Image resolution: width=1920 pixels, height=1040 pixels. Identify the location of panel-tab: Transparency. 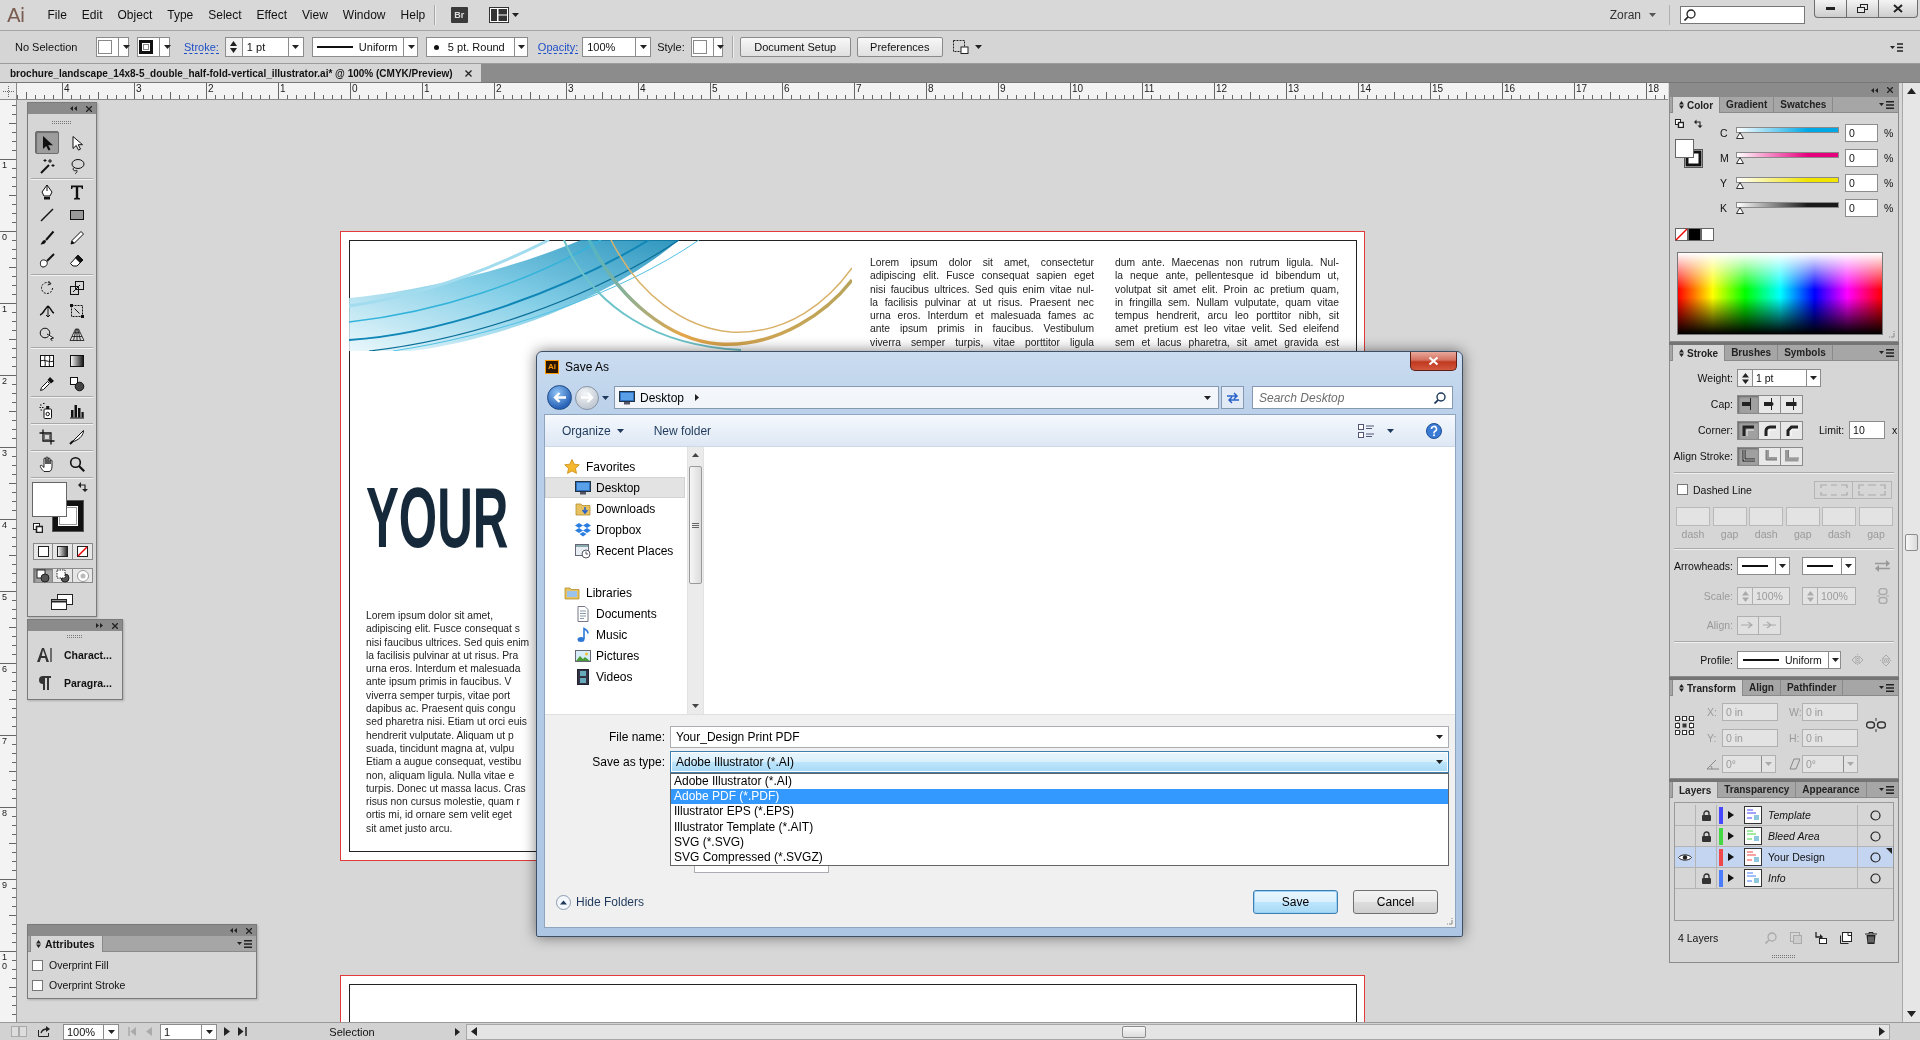
(1757, 789).